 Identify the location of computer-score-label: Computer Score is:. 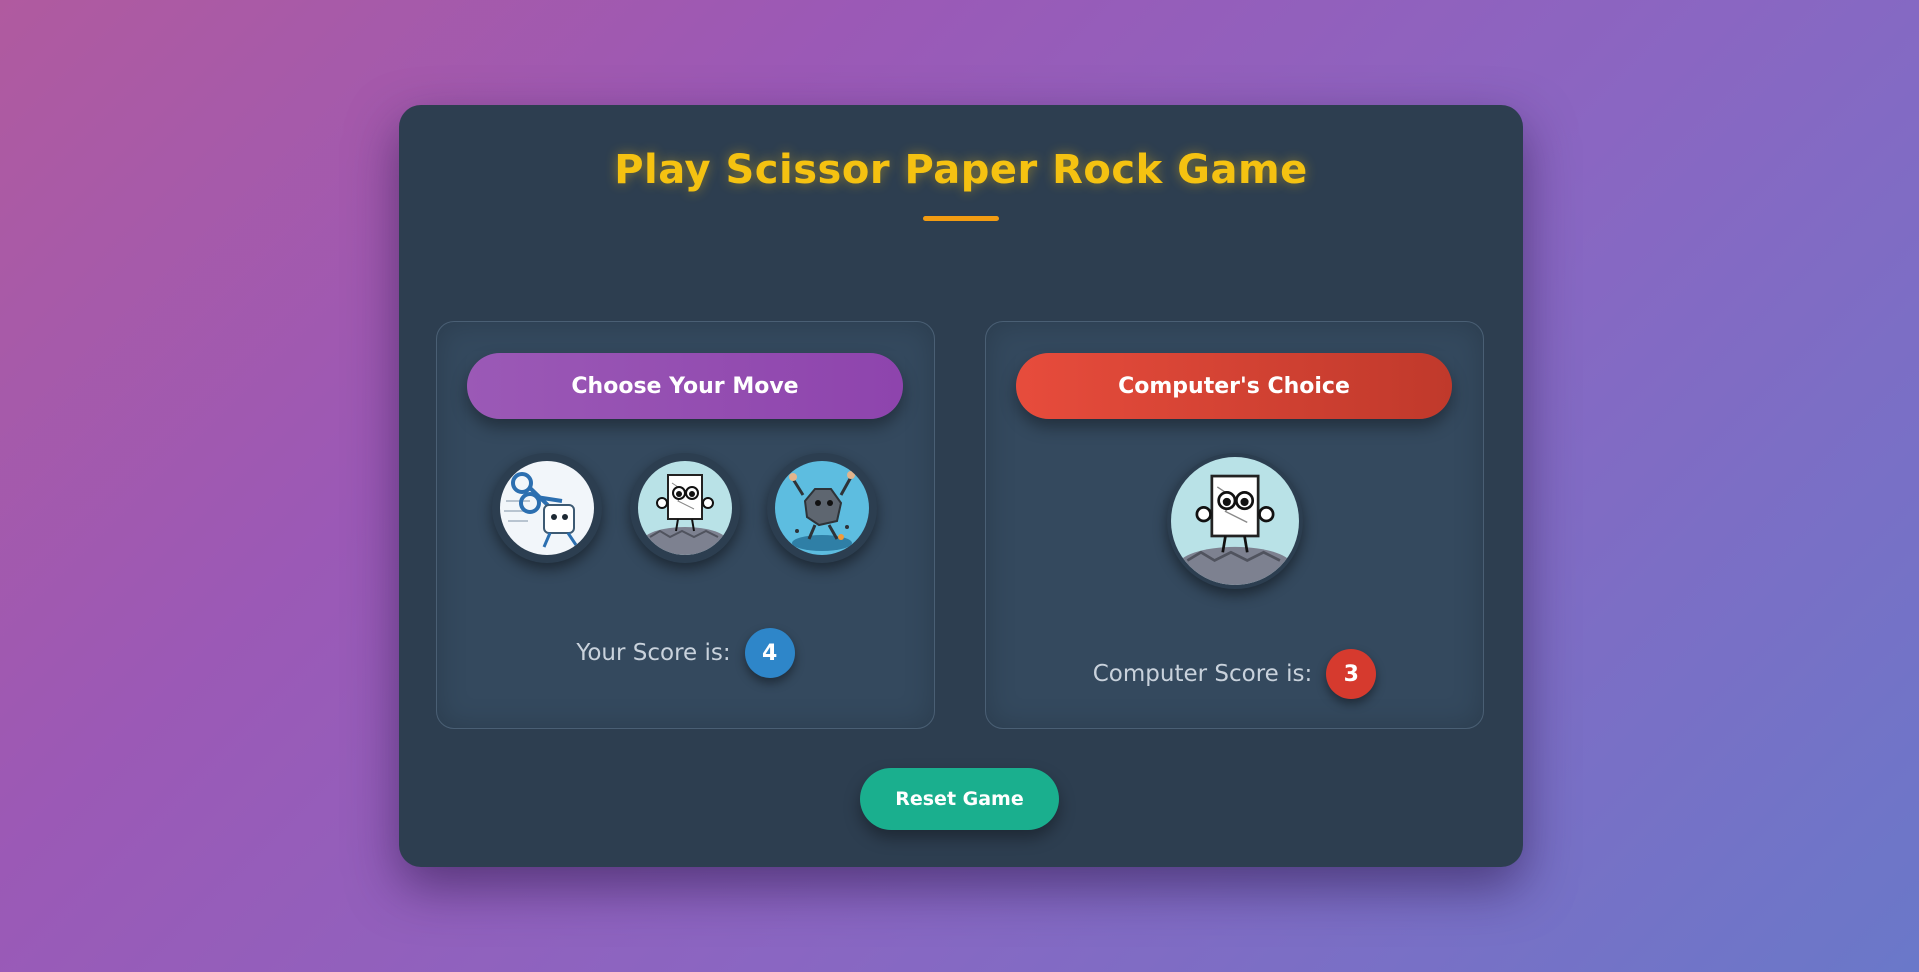
(1202, 674).